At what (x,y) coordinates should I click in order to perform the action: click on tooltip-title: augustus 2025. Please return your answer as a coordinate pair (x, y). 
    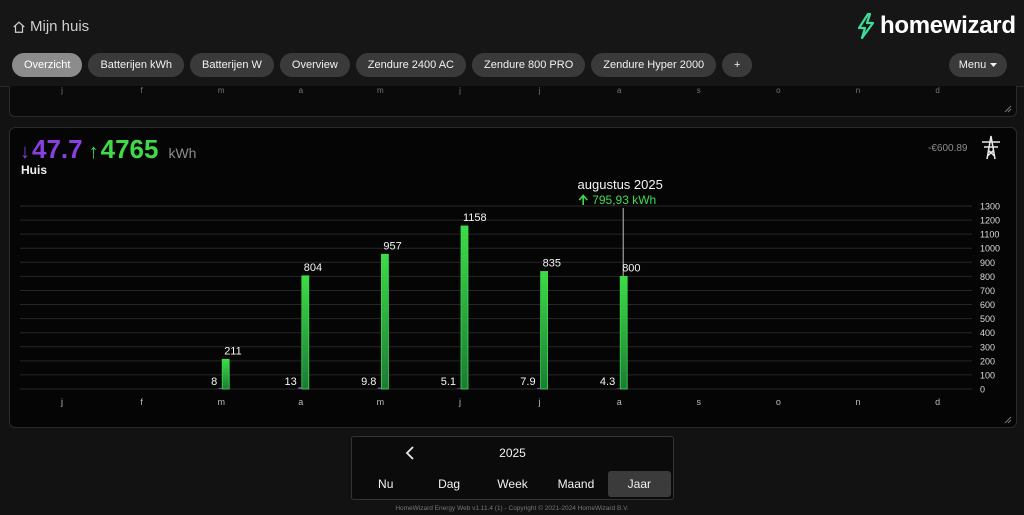
    Looking at the image, I should click on (620, 184).